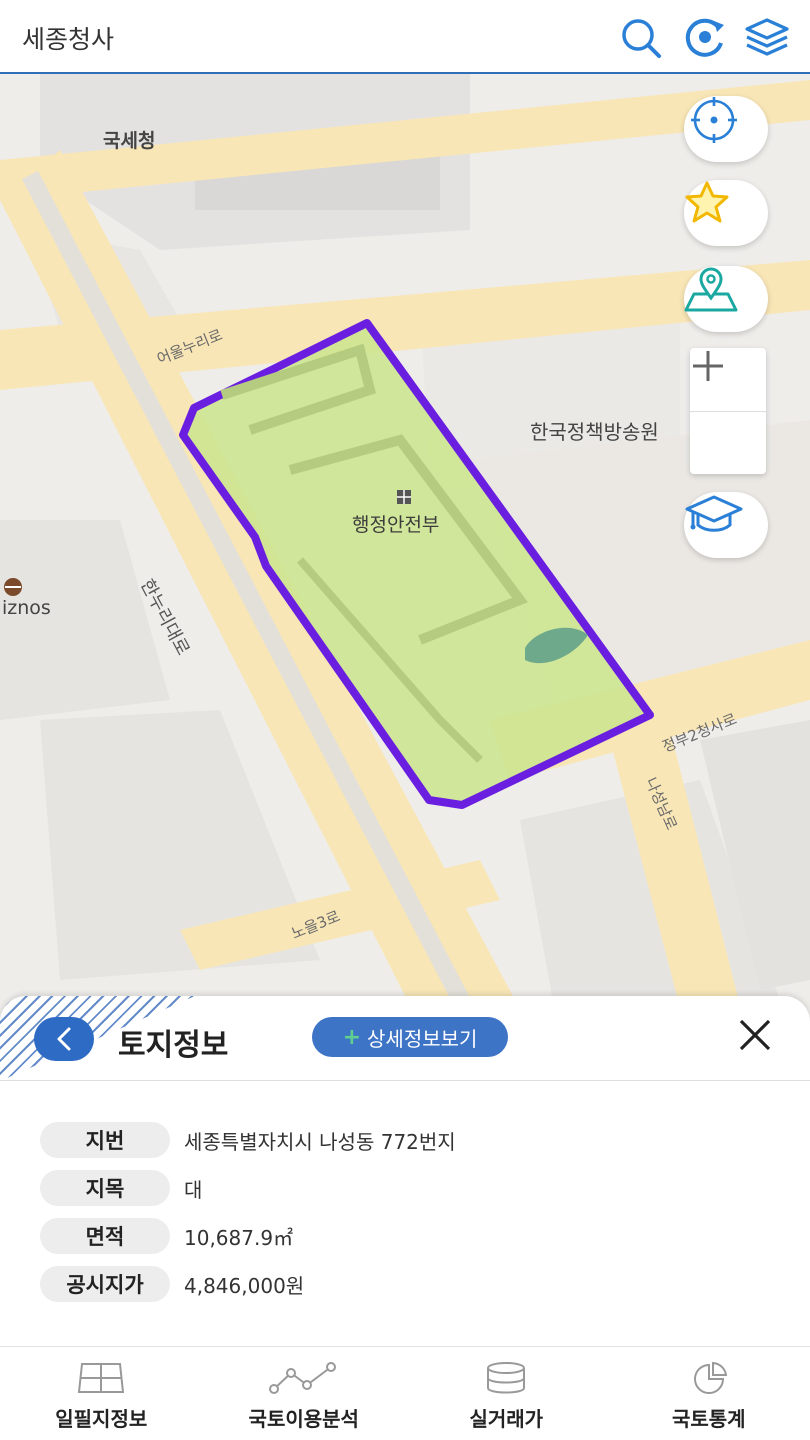 The height and width of the screenshot is (1440, 810). I want to click on info-value: 10,687.9㎡, so click(239, 1237).